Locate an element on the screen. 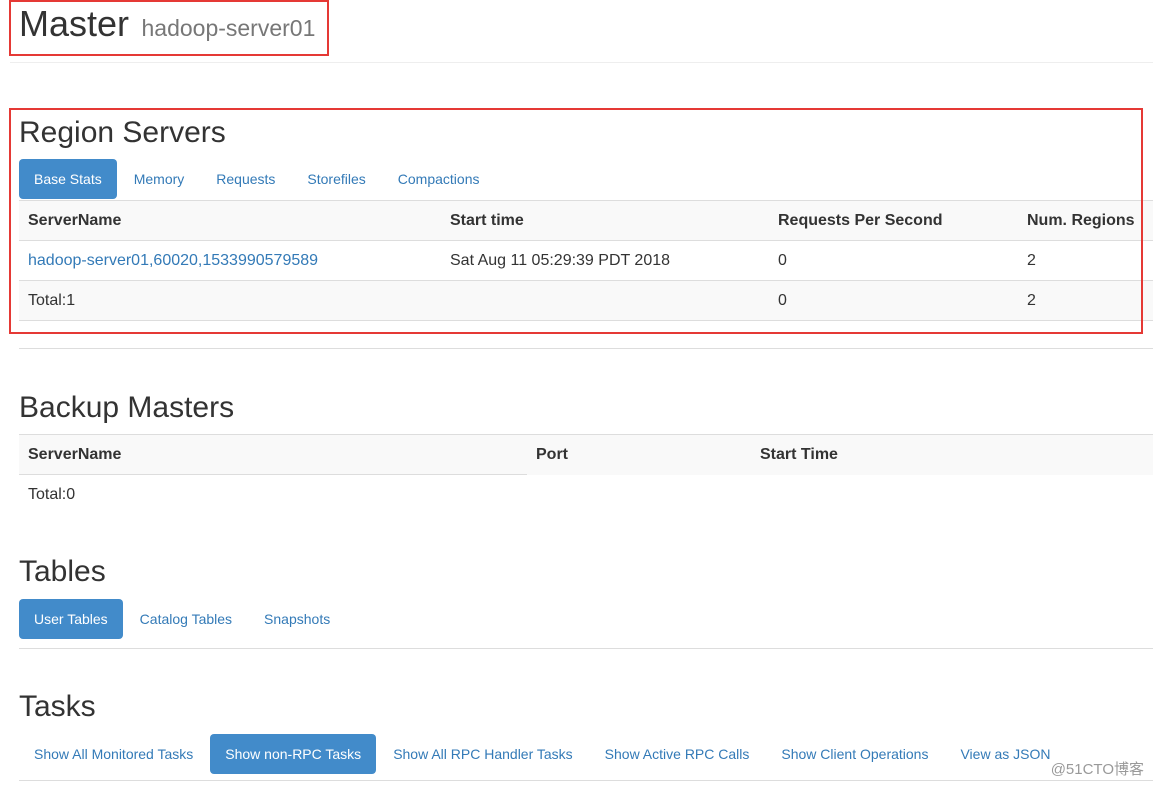 The image size is (1153, 787). cell-total-empty is located at coordinates (605, 300).